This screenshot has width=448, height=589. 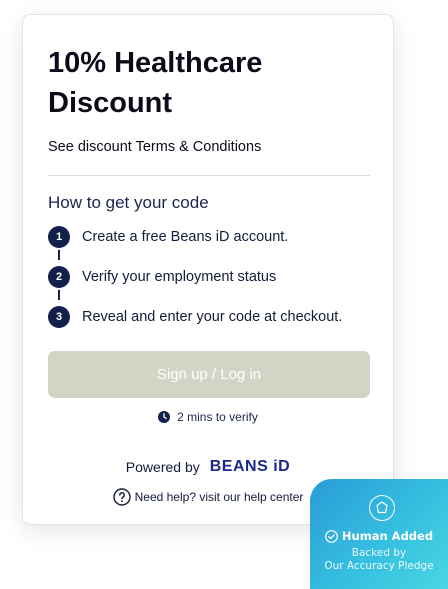 I want to click on help-text: Need help? visit our help center, so click(x=219, y=497).